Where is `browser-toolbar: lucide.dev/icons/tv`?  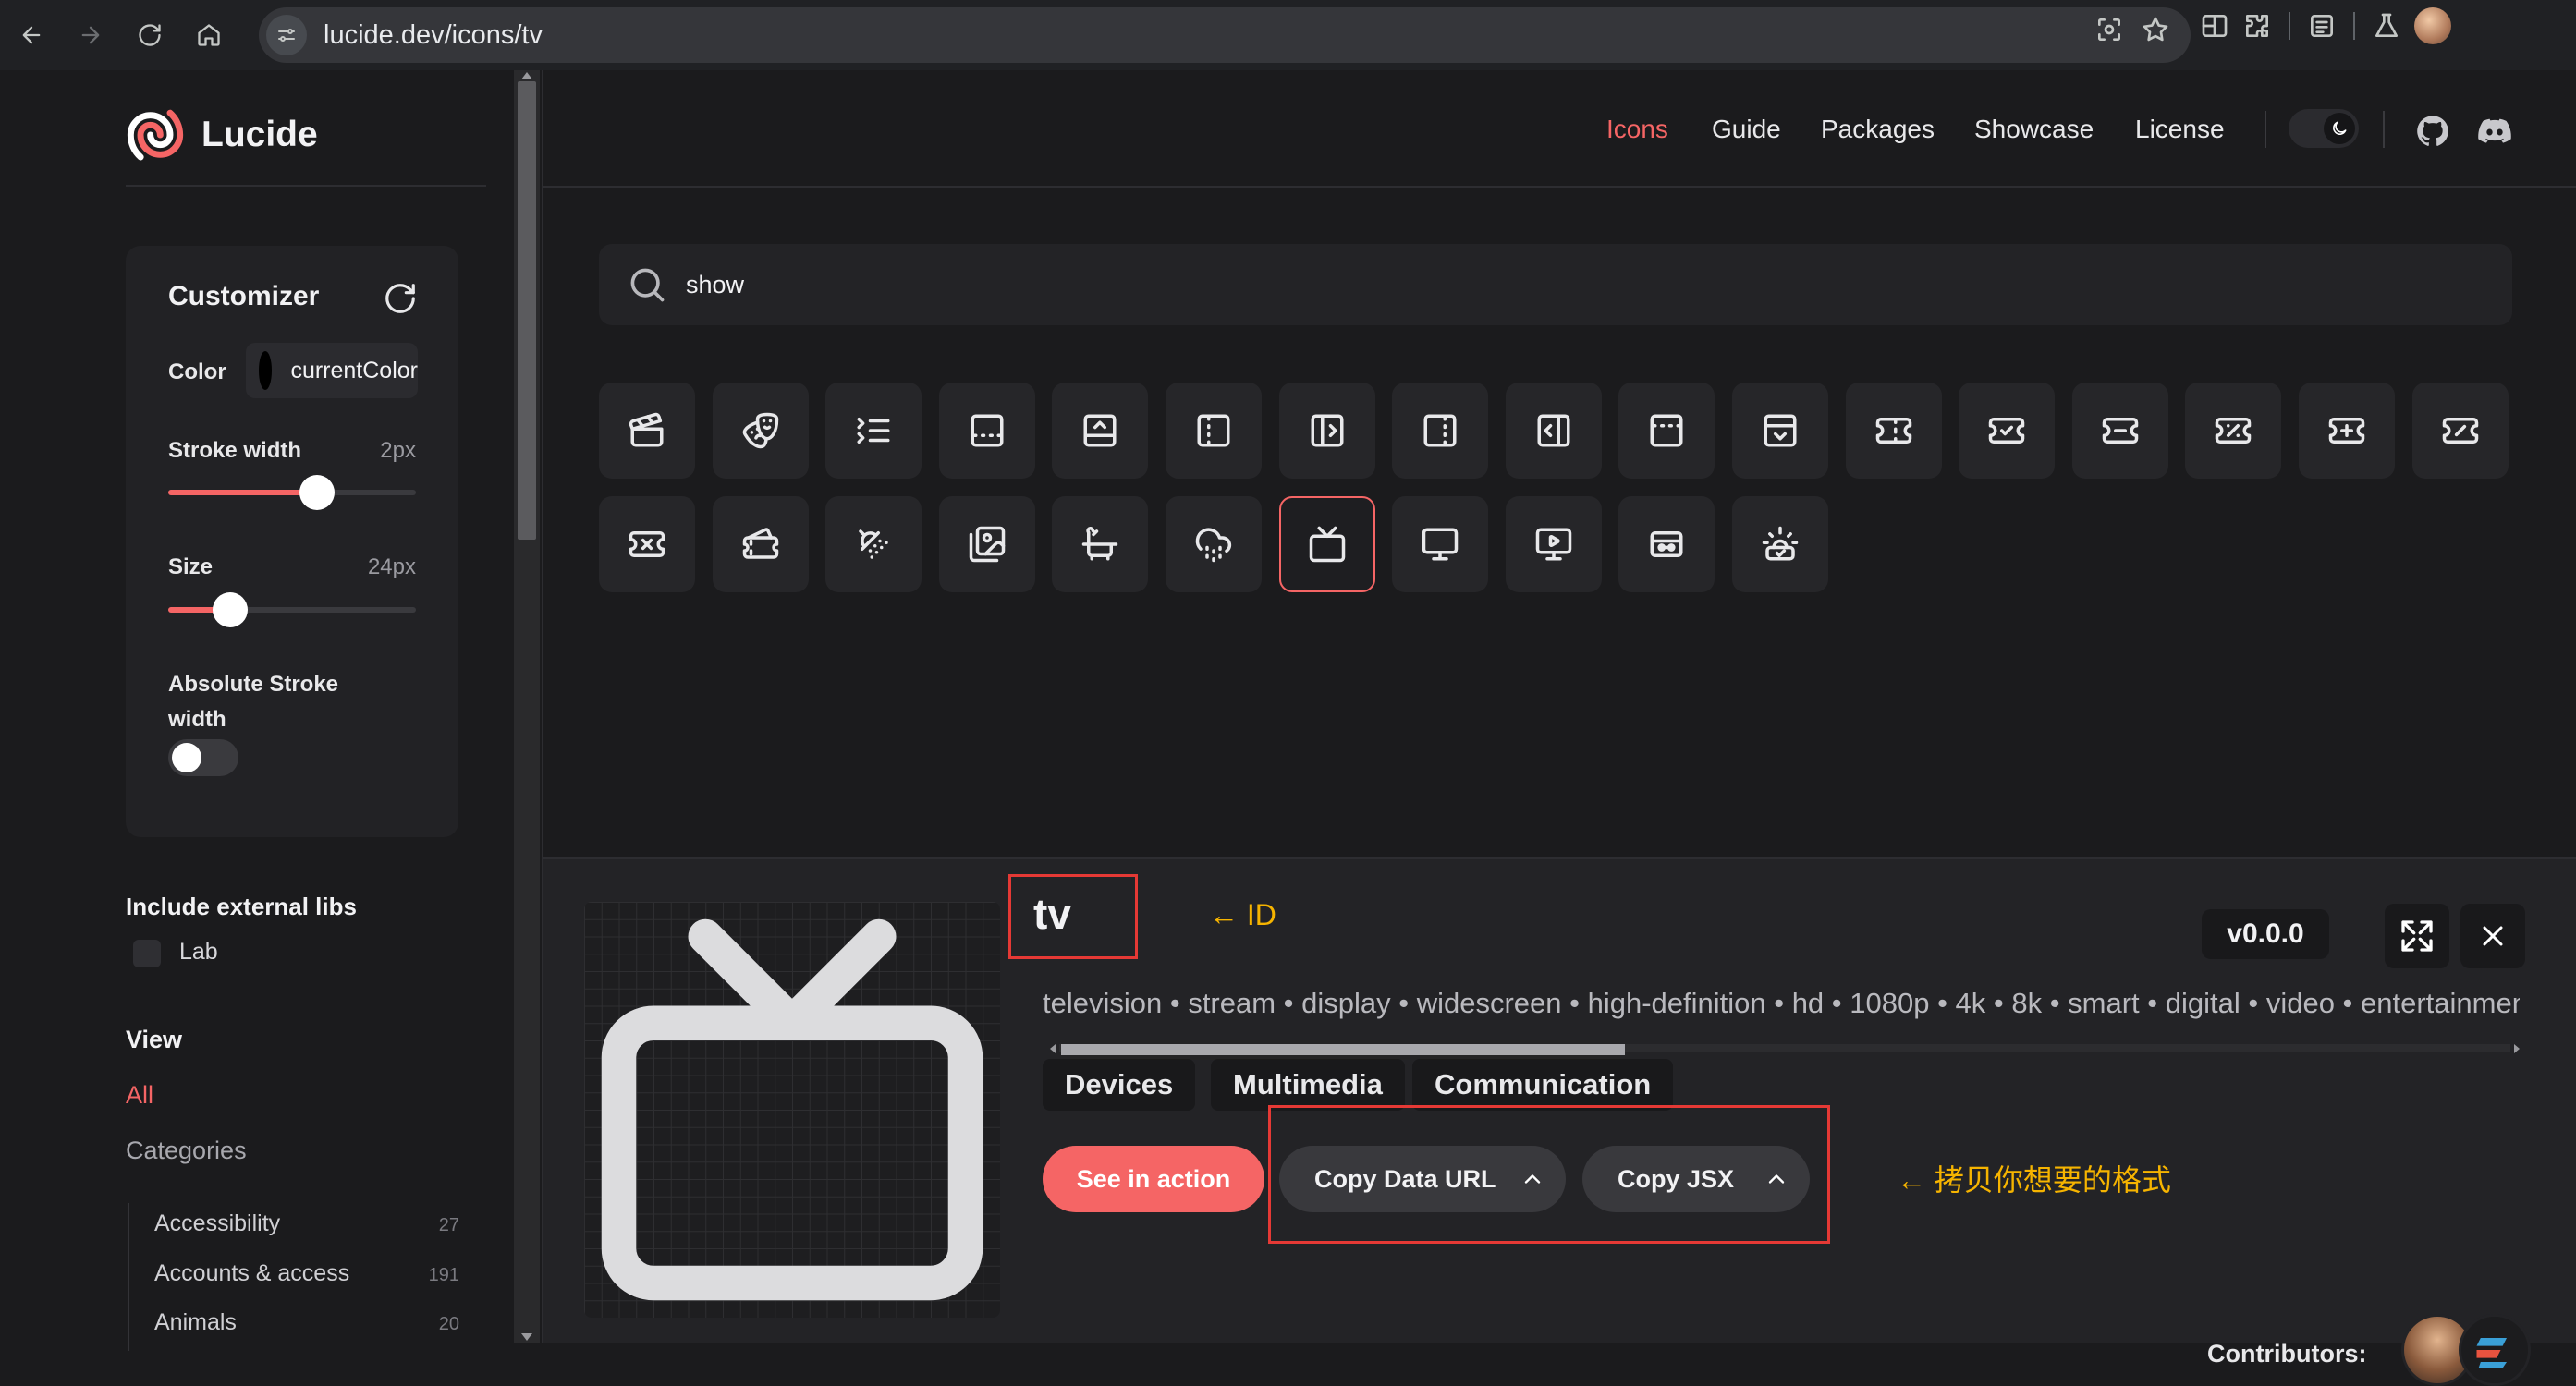
browser-toolbar: lucide.dev/icons/tv is located at coordinates (1288, 35).